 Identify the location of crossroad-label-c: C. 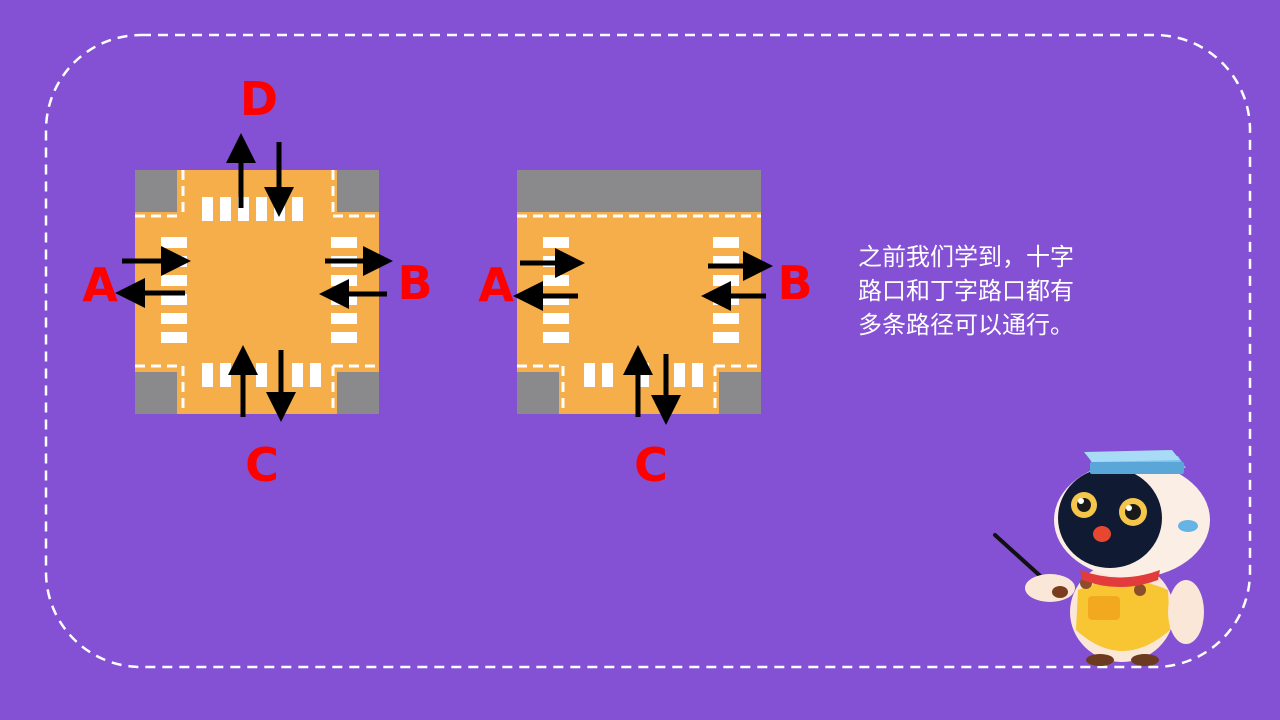
(262, 465).